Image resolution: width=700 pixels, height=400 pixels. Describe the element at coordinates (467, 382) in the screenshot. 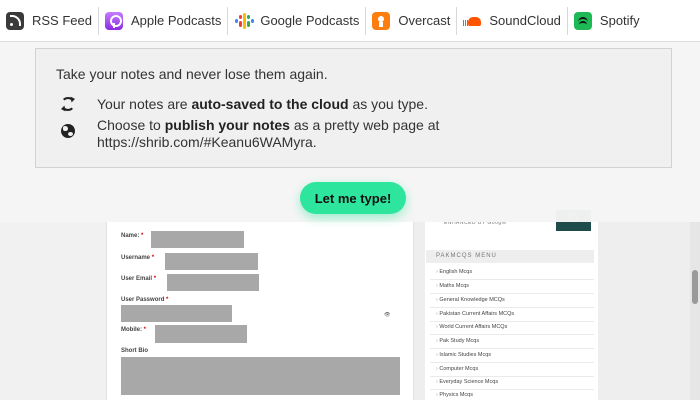

I see `menu-item: Everyday Science Mcqs` at that location.